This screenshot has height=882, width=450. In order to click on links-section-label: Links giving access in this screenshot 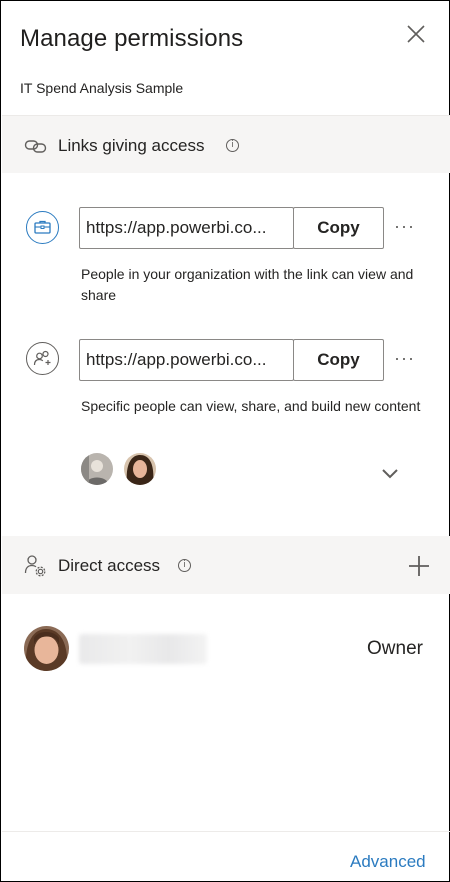, I will do `click(131, 145)`.